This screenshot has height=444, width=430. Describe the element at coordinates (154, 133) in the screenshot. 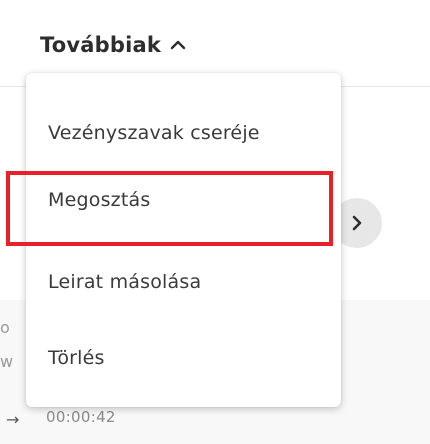

I see `menu-item-label: Vezényszavak cseréje` at that location.